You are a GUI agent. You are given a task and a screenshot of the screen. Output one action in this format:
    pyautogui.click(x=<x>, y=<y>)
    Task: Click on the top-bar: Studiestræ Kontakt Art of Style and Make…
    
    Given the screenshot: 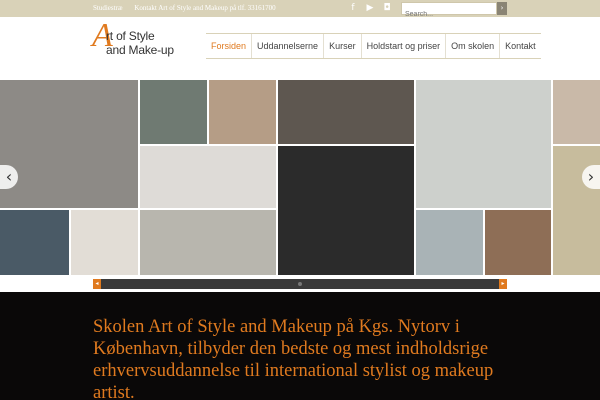 What is the action you would take?
    pyautogui.click(x=300, y=10)
    